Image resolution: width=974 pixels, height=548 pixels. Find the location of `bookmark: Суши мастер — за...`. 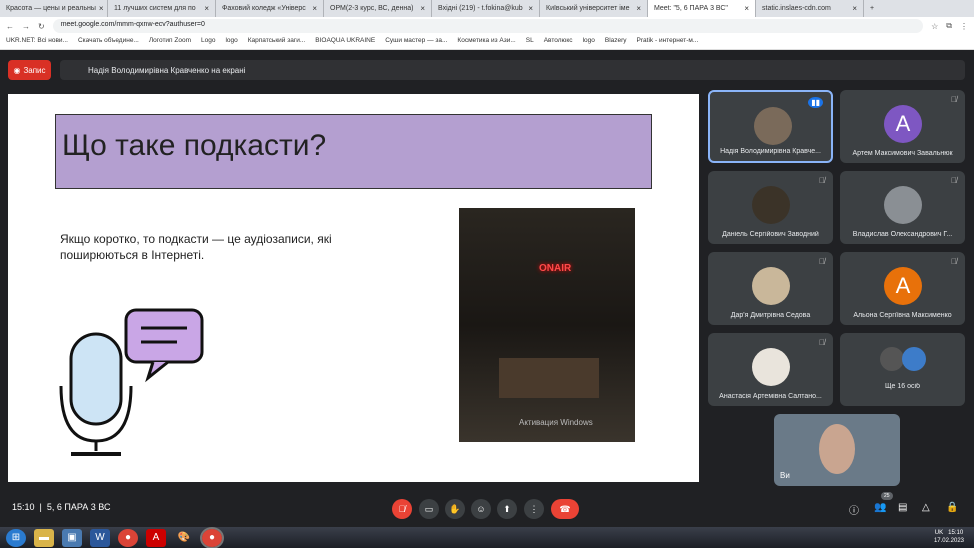

bookmark: Суши мастер — за... is located at coordinates (416, 42).